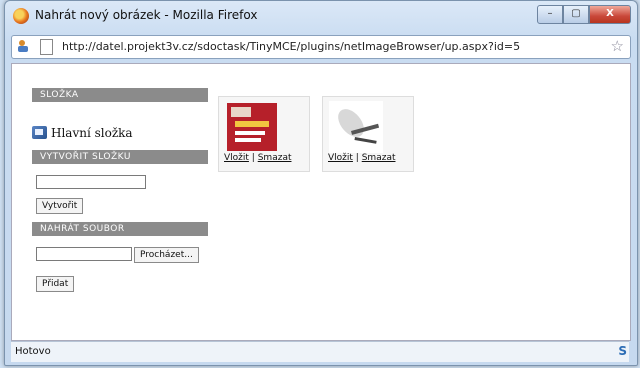 The width and height of the screenshot is (640, 368). What do you see at coordinates (92, 133) in the screenshot?
I see `main-folder-label: Hlavní složka` at bounding box center [92, 133].